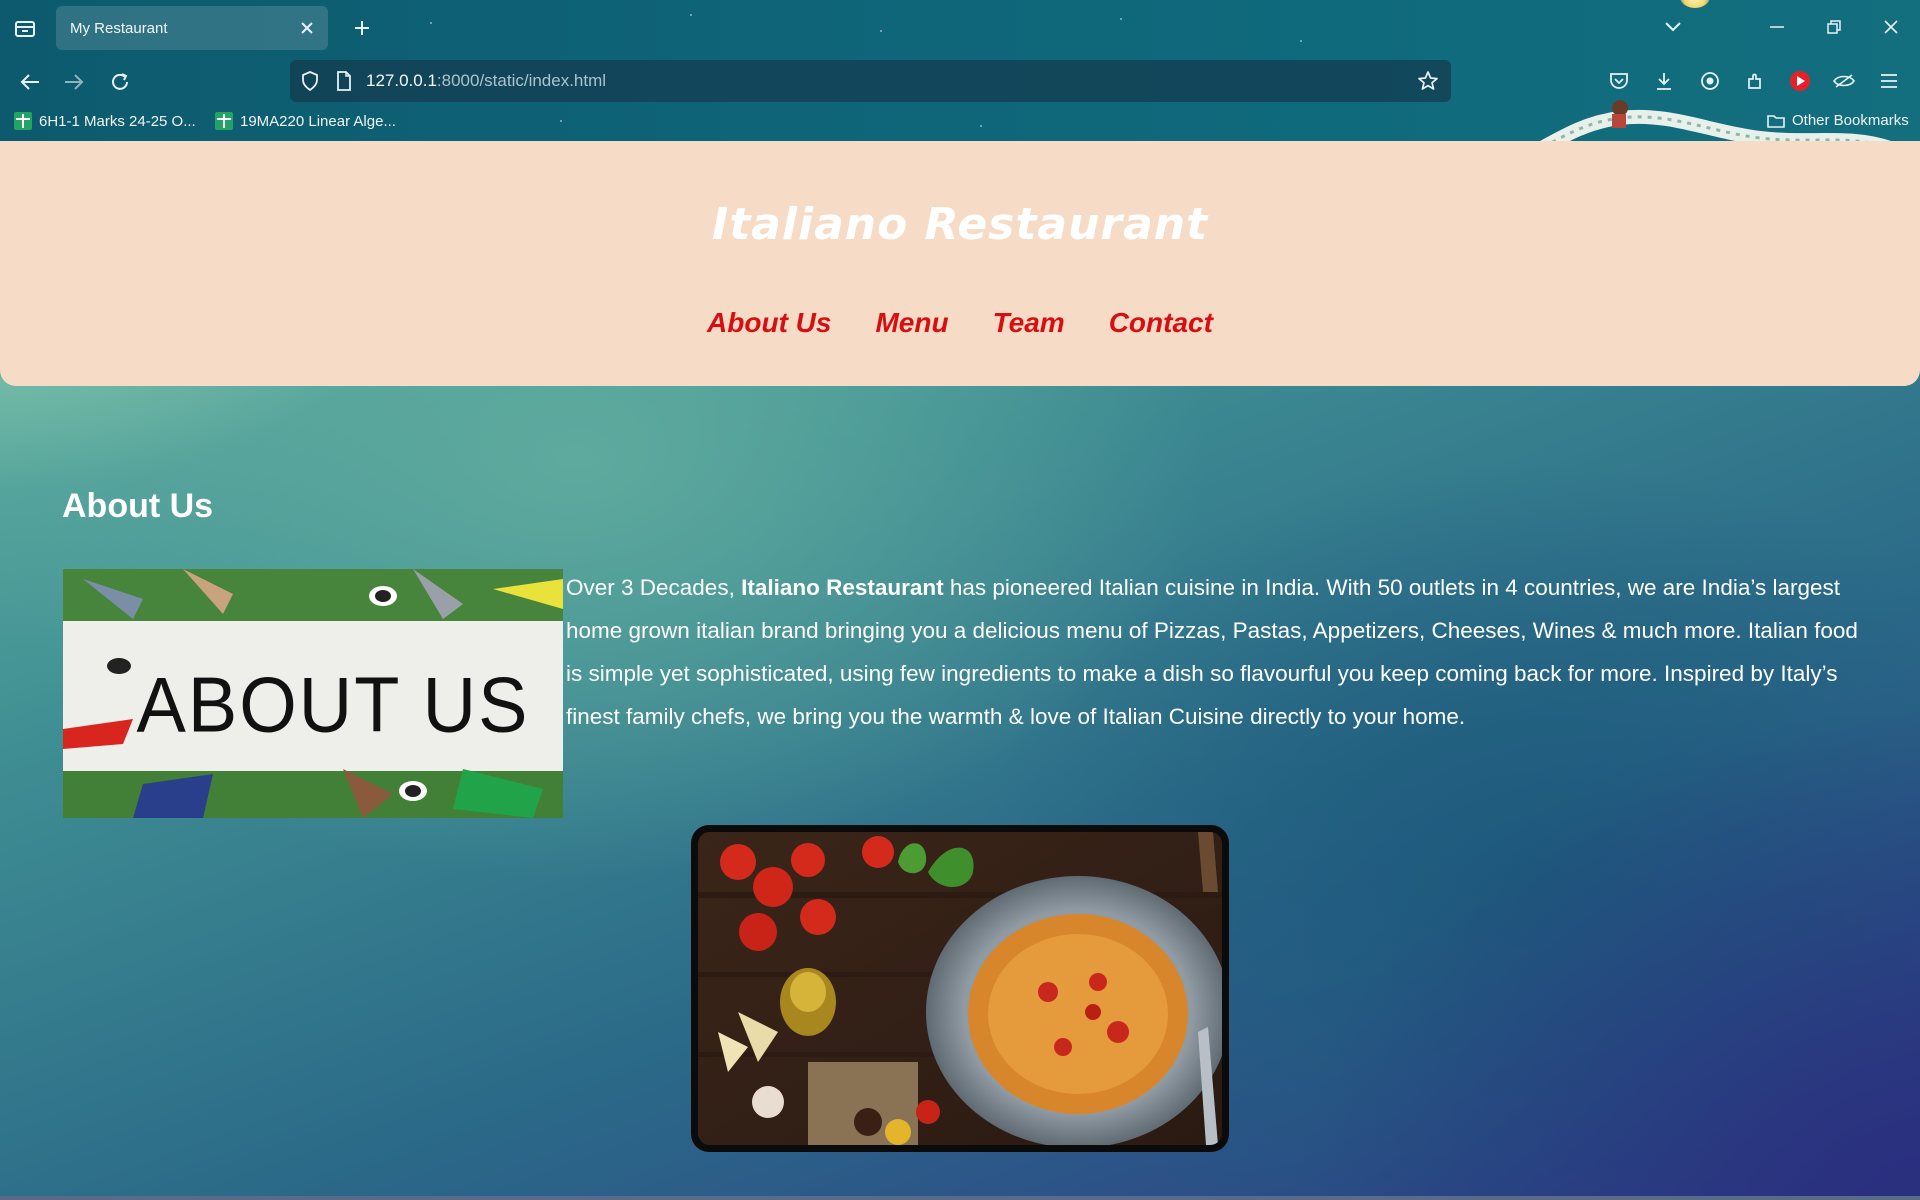 This screenshot has width=1920, height=1200. What do you see at coordinates (119, 28) in the screenshot?
I see `tab-title: My Restaurant` at bounding box center [119, 28].